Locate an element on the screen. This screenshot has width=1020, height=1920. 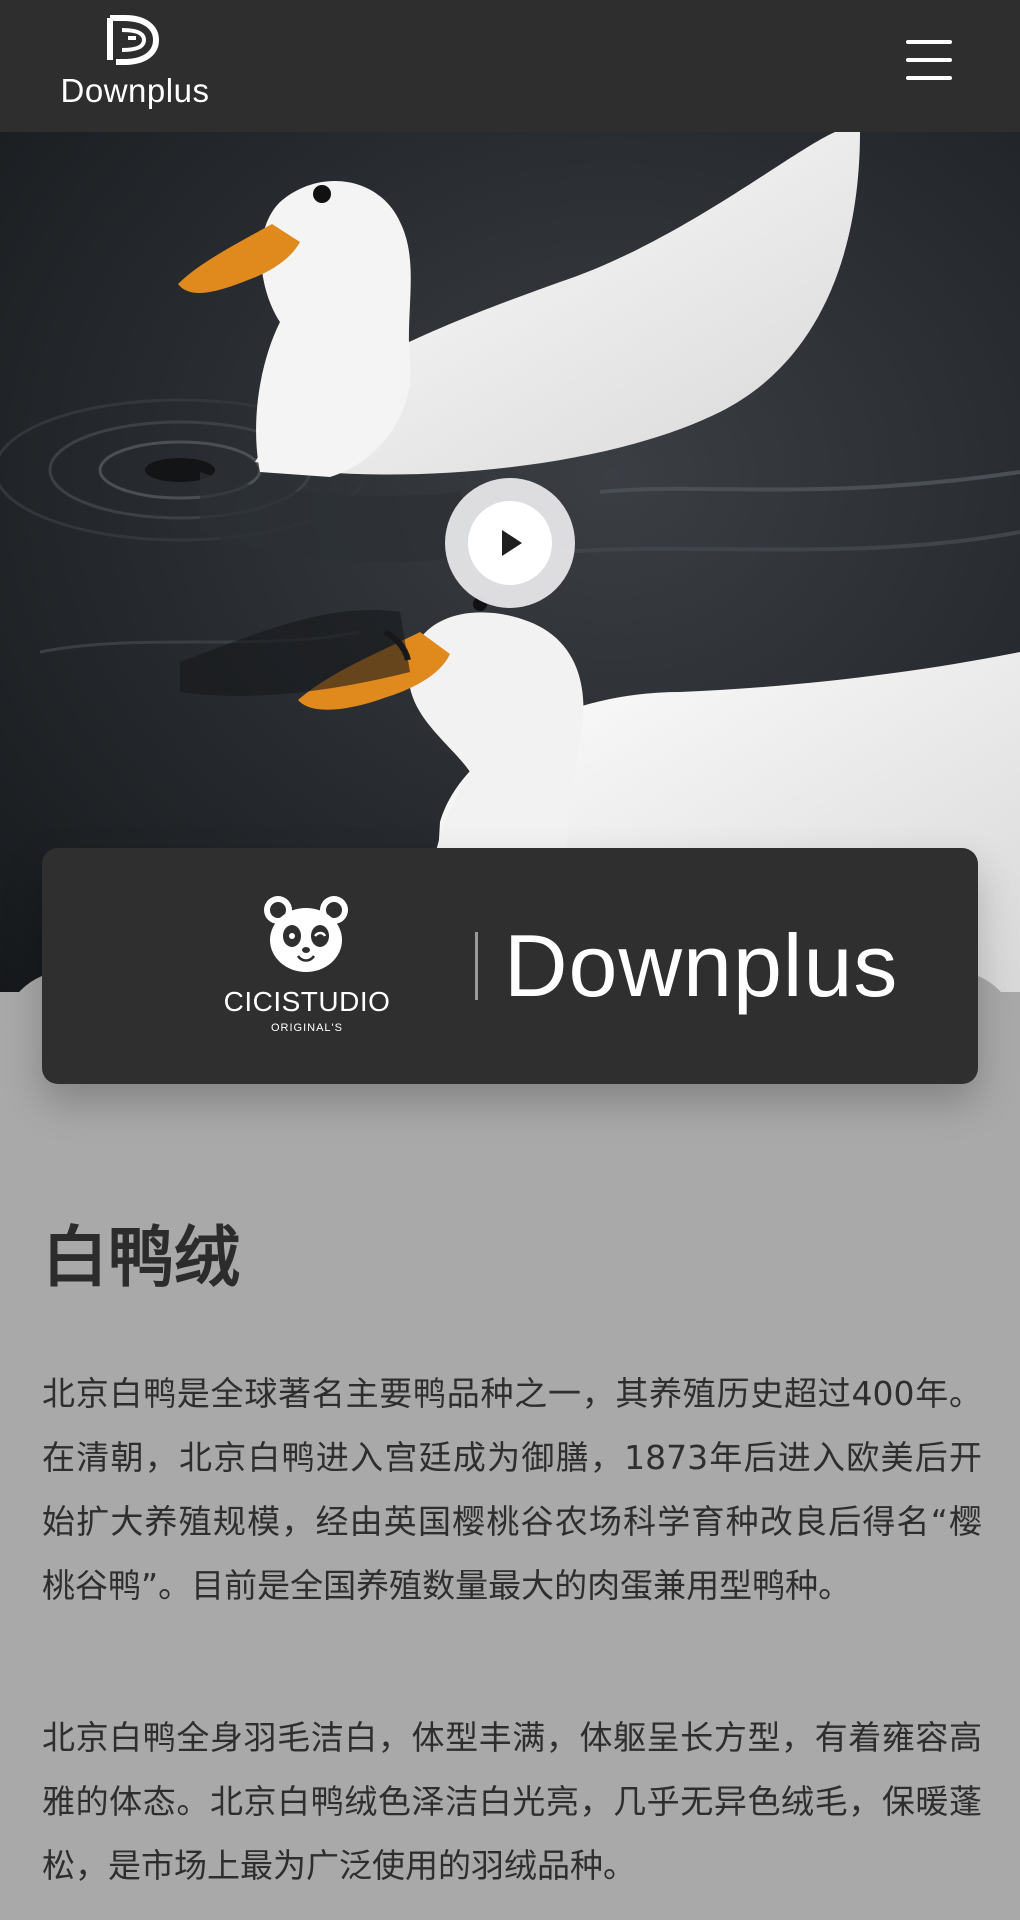
play-button-inner is located at coordinates (510, 543).